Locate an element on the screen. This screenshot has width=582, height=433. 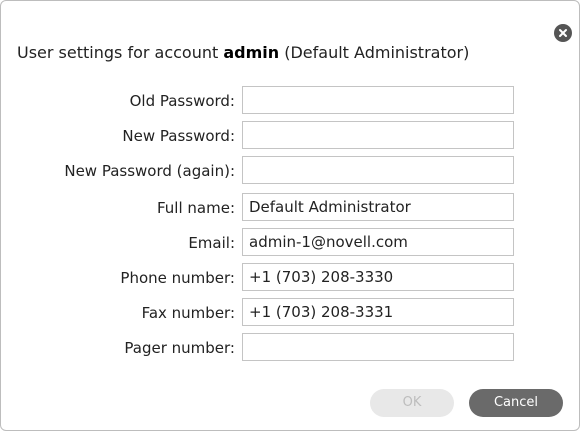
full-name-label: Full name: is located at coordinates (195, 208).